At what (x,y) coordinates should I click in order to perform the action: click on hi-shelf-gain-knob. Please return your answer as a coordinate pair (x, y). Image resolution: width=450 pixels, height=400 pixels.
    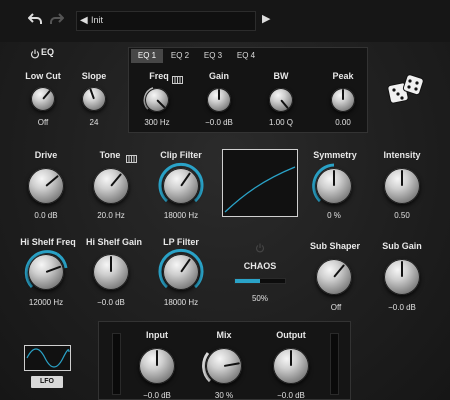
    Looking at the image, I should click on (111, 272).